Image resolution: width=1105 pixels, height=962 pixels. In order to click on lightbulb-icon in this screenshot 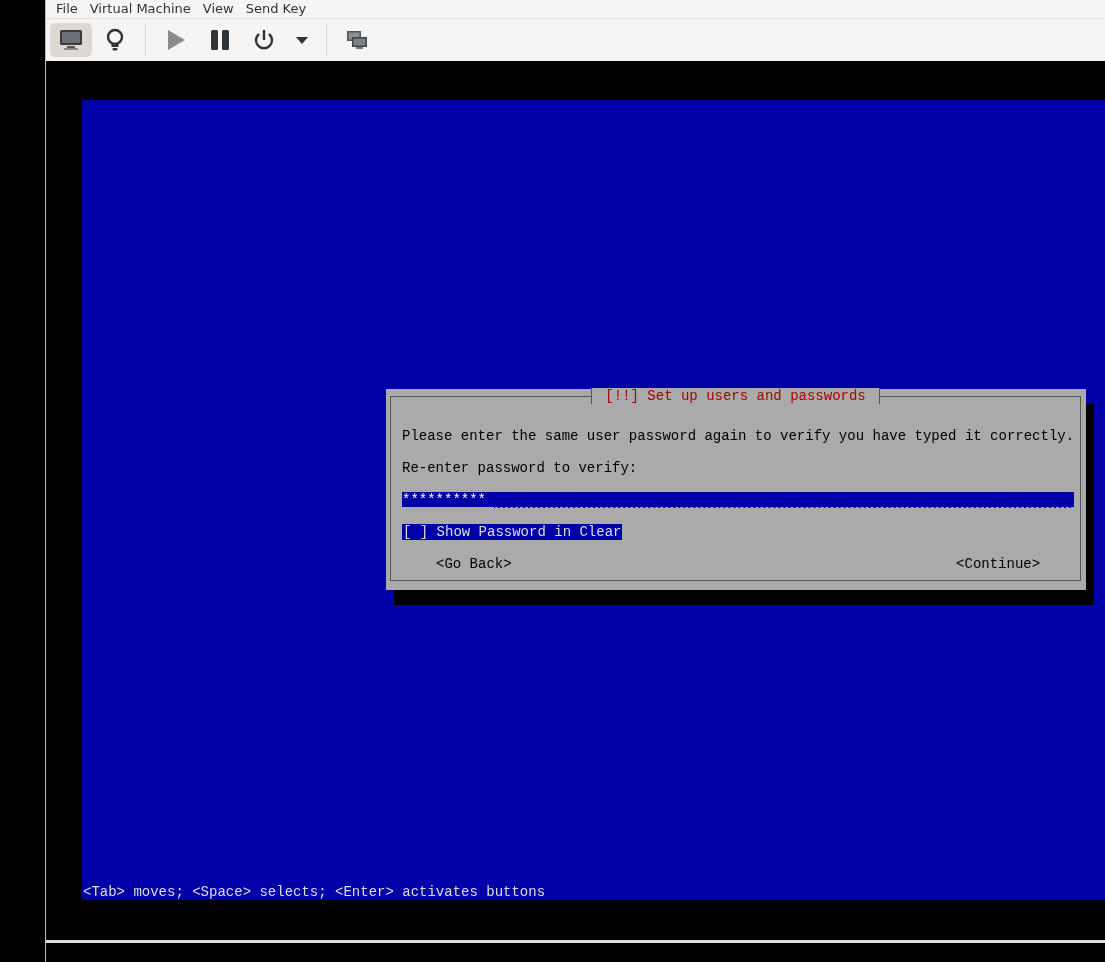, I will do `click(115, 40)`.